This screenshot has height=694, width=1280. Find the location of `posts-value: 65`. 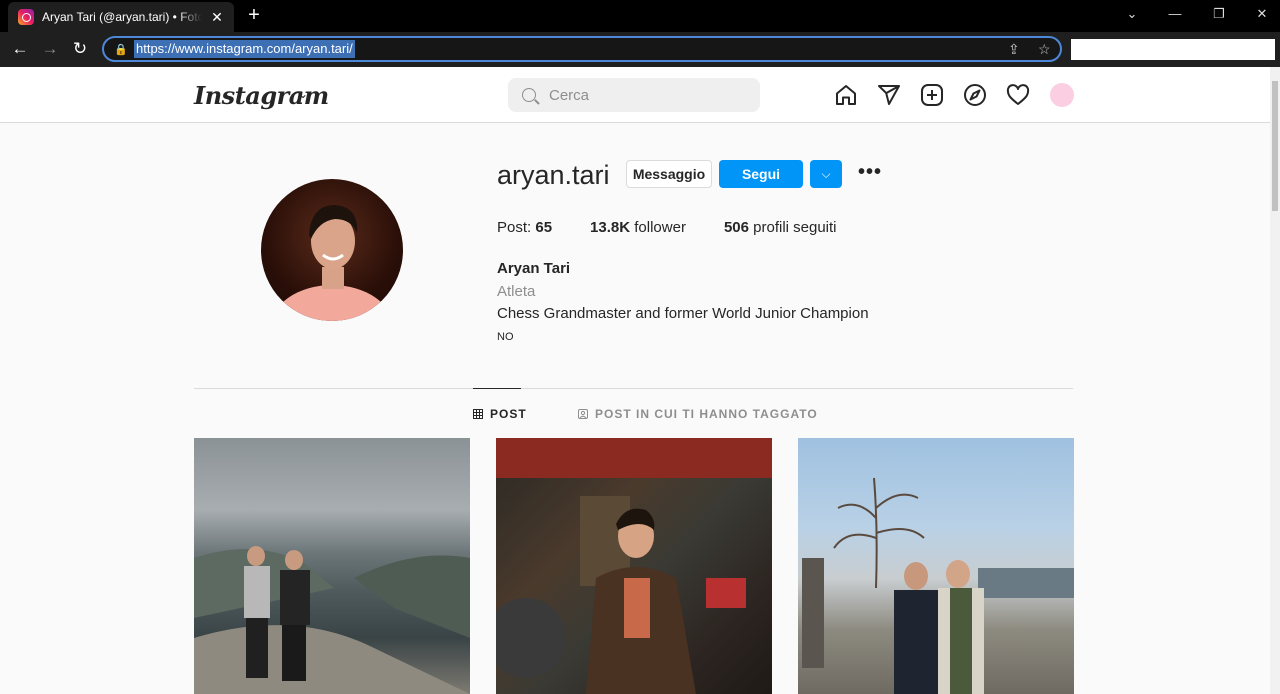

posts-value: 65 is located at coordinates (544, 227).